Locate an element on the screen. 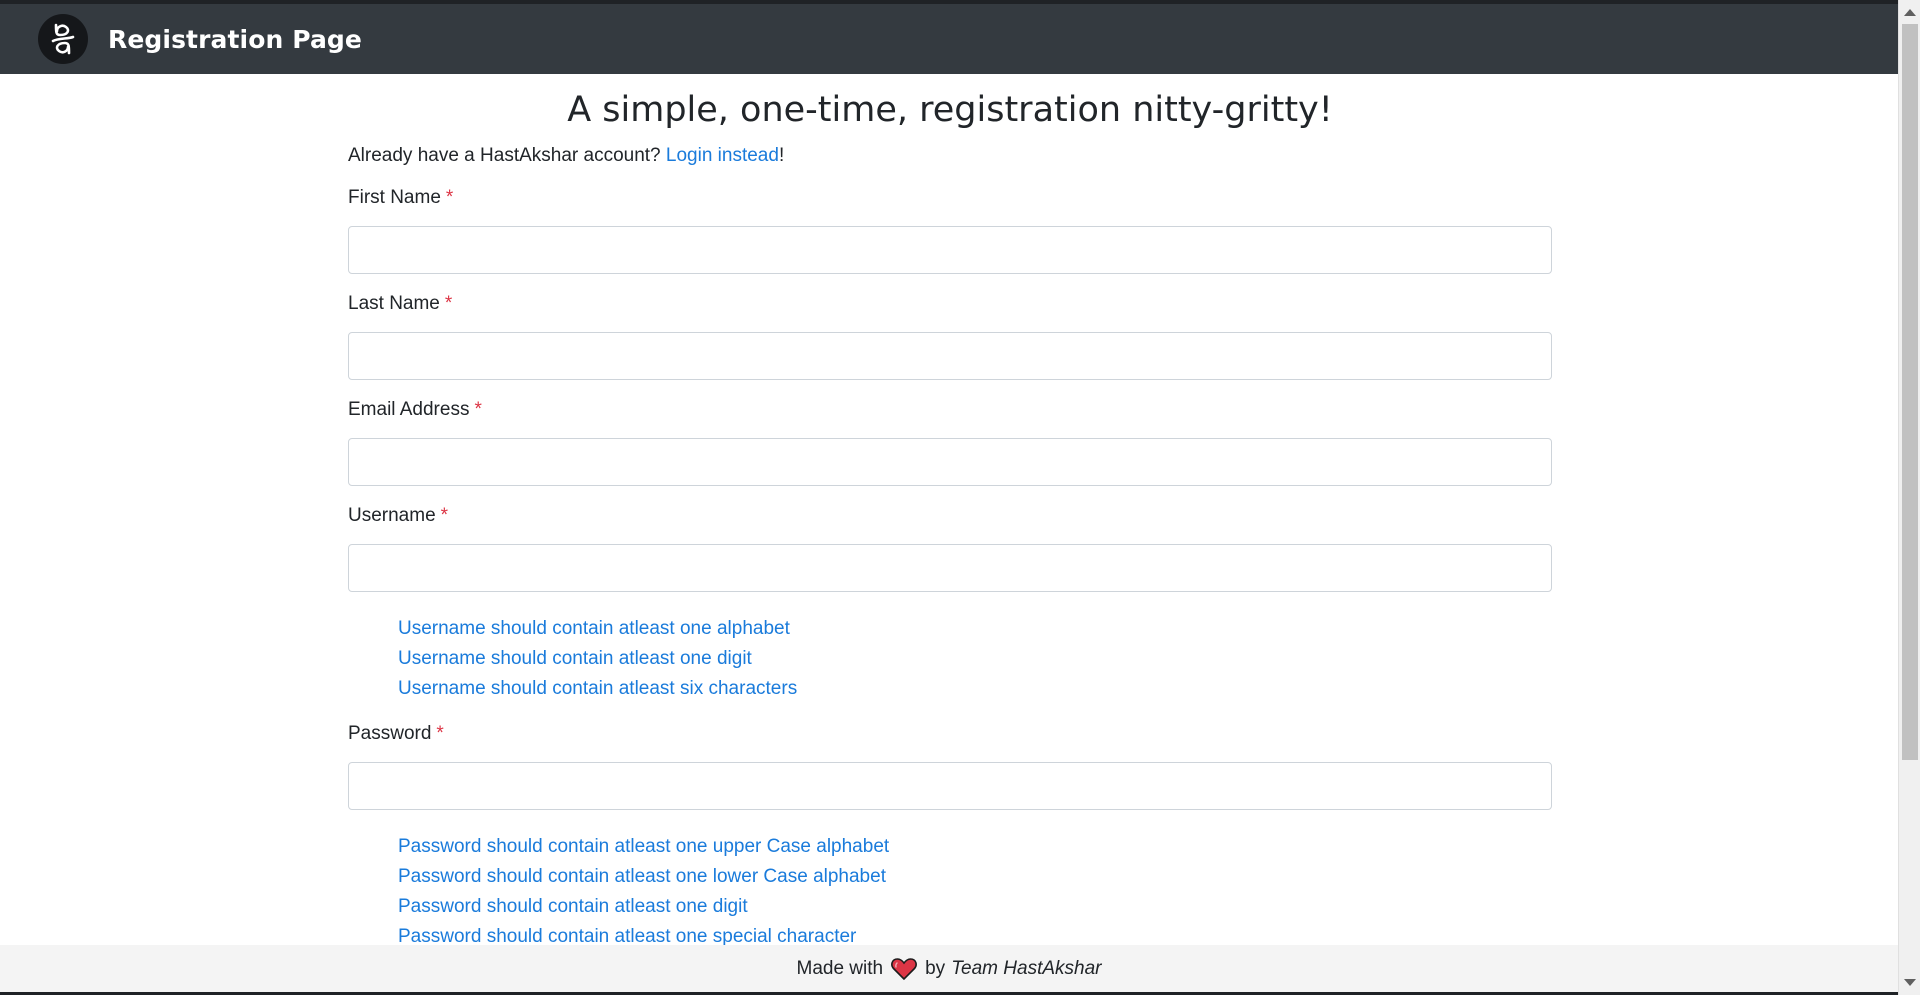 The image size is (1920, 995). footer-made-with: Made with is located at coordinates (840, 968).